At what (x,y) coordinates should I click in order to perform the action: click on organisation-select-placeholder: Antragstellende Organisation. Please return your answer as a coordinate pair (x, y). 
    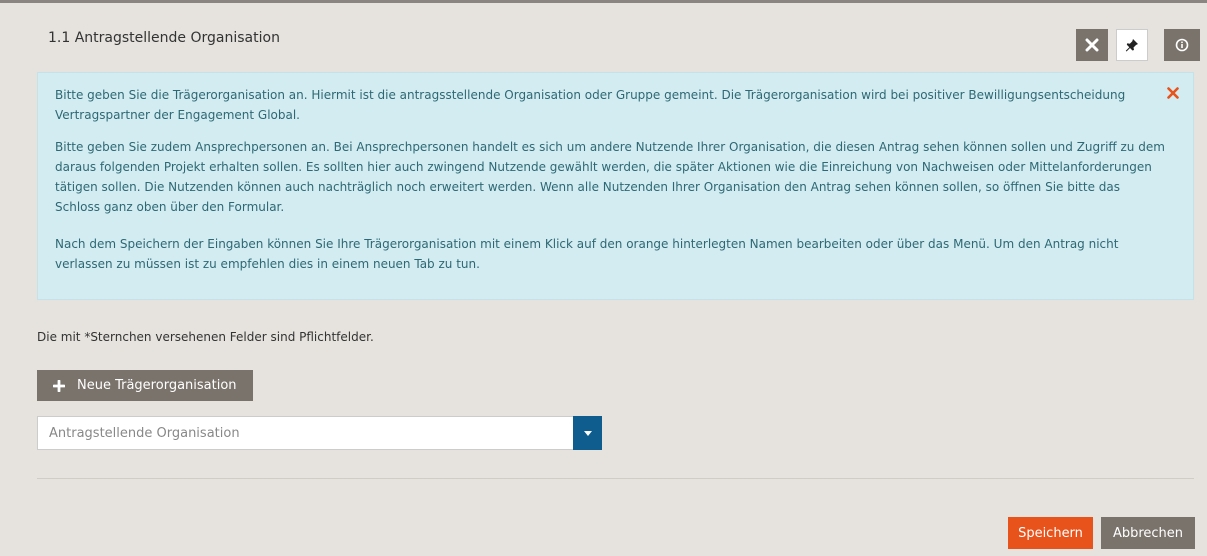
    Looking at the image, I should click on (144, 433).